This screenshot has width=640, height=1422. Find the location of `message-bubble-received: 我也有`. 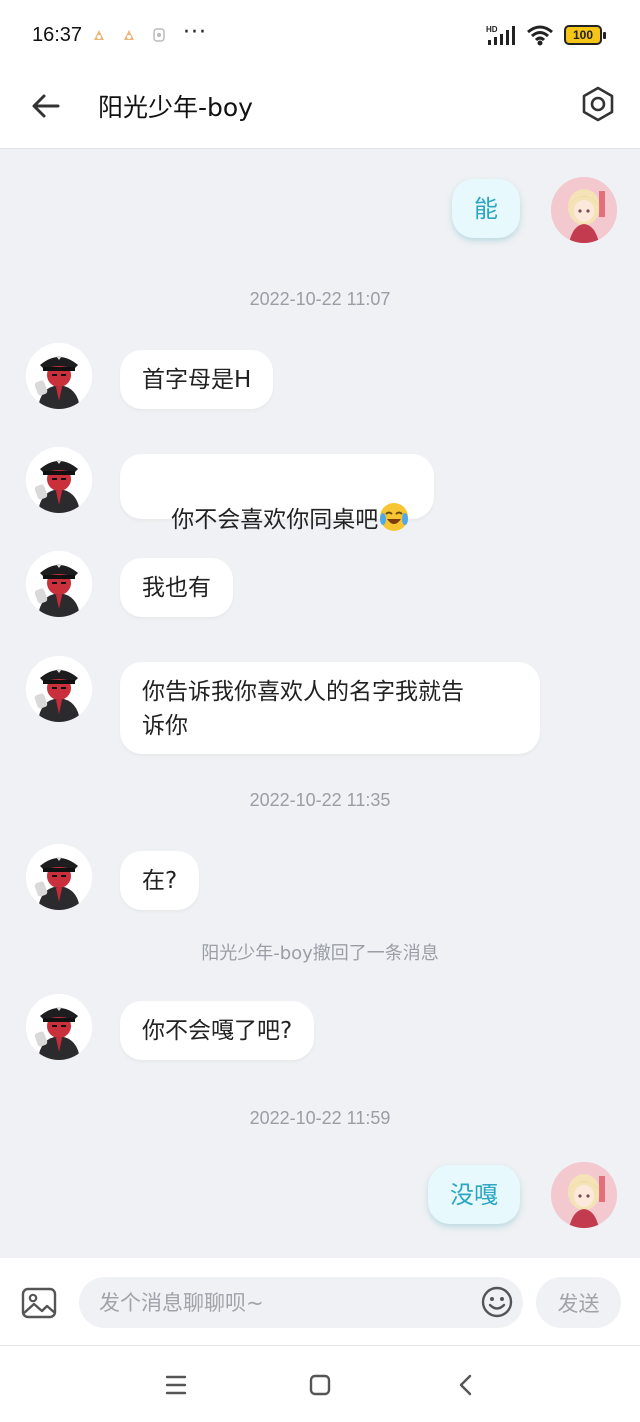

message-bubble-received: 我也有 is located at coordinates (176, 587).